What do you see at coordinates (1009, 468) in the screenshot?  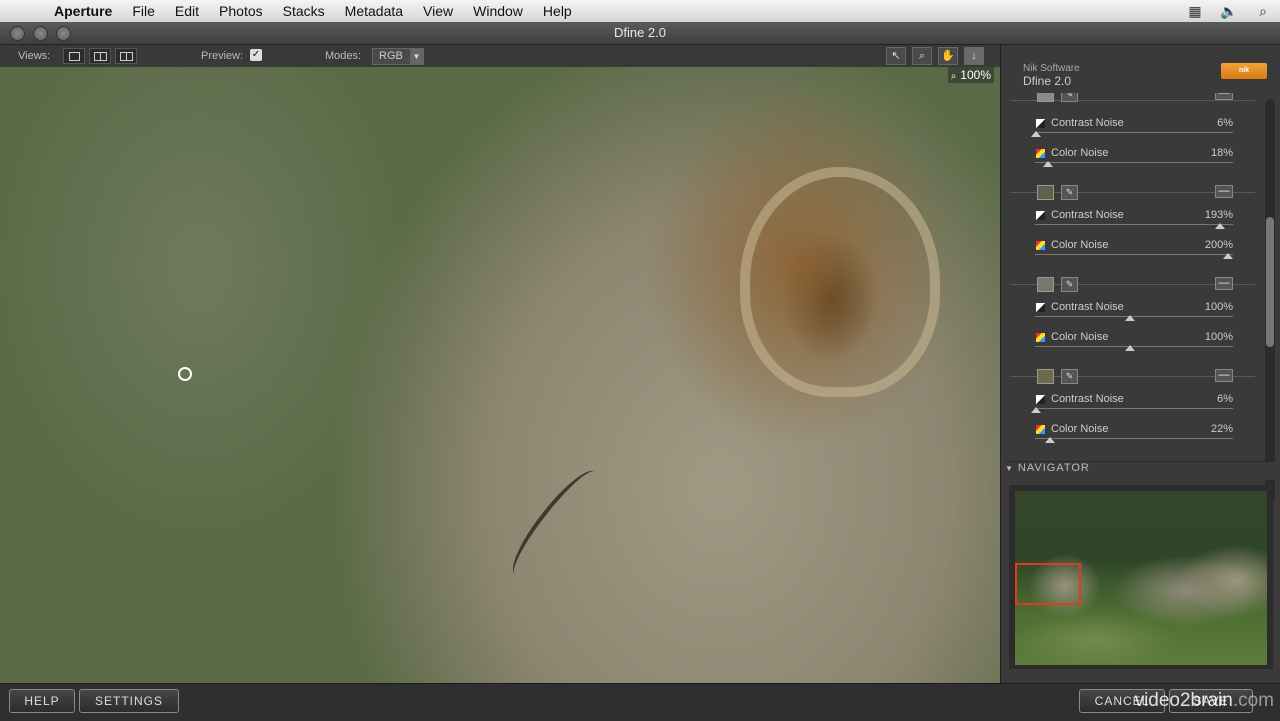 I see `disclosure-triangle-icon: ▼` at bounding box center [1009, 468].